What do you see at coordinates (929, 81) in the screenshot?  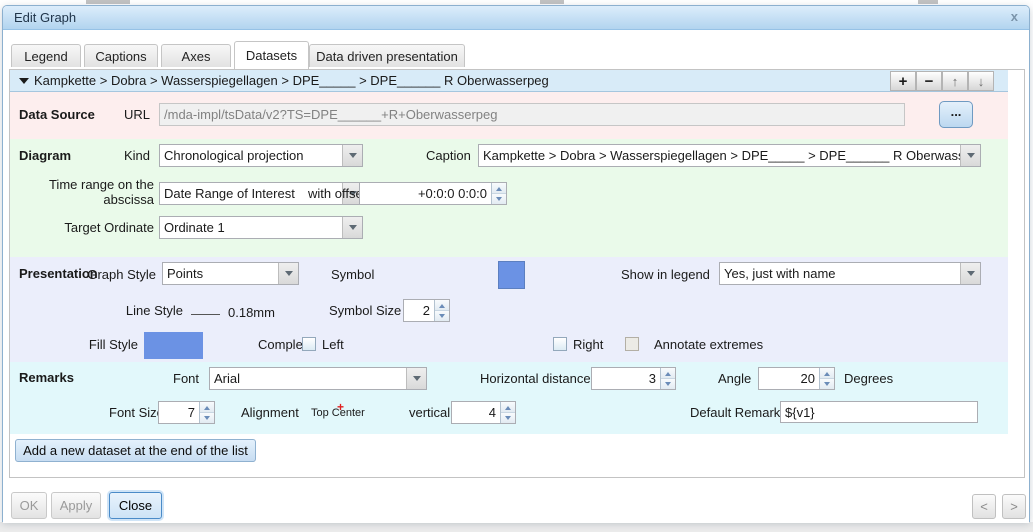 I see `remove-dataset-button: −` at bounding box center [929, 81].